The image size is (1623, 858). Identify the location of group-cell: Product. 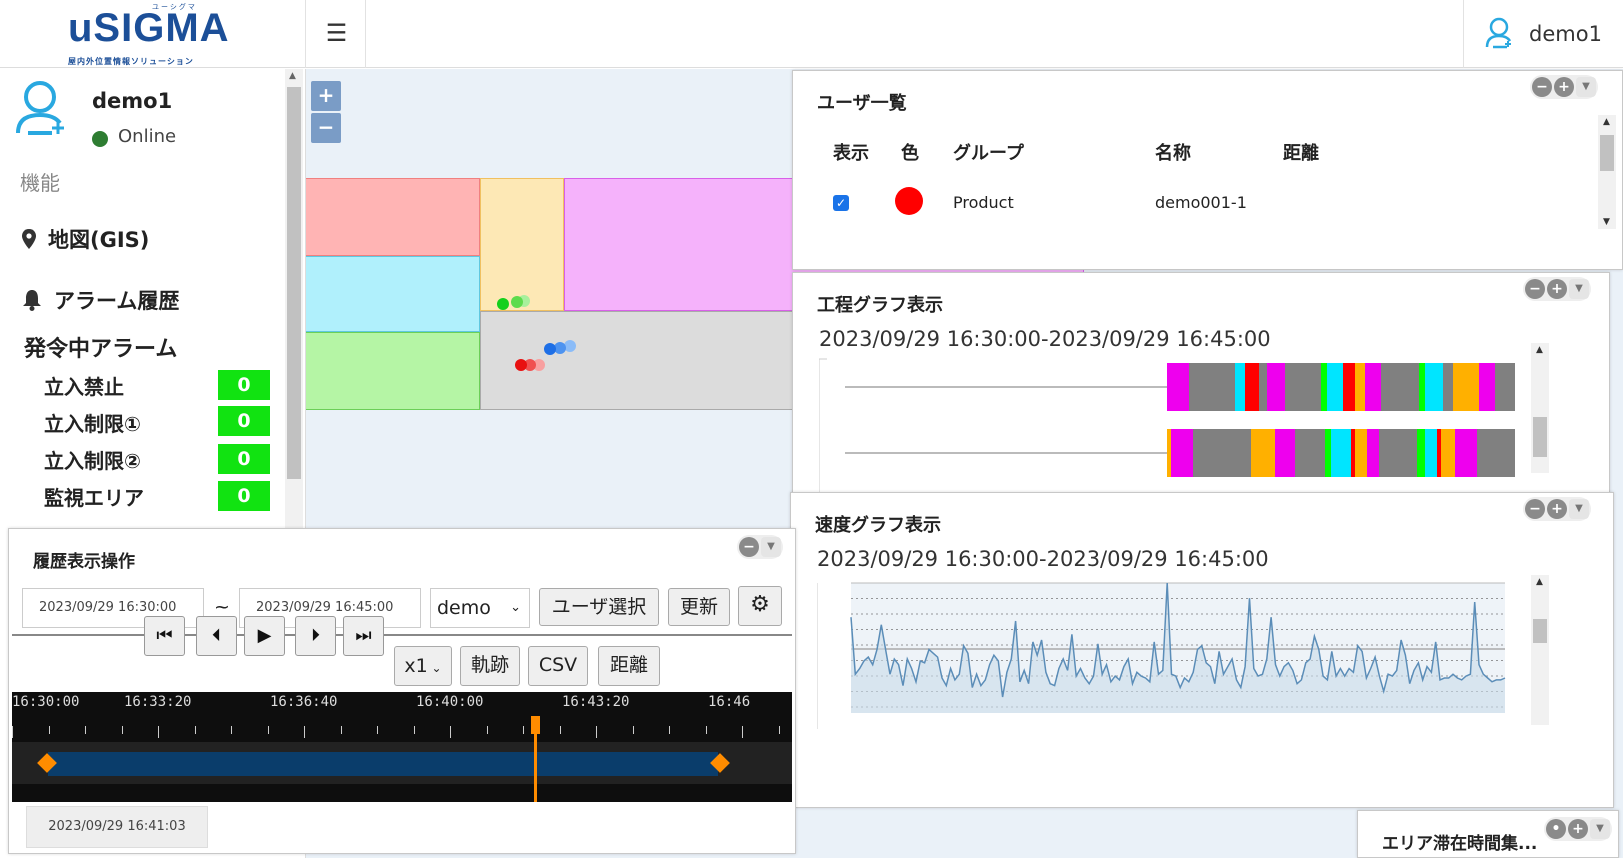
(983, 202).